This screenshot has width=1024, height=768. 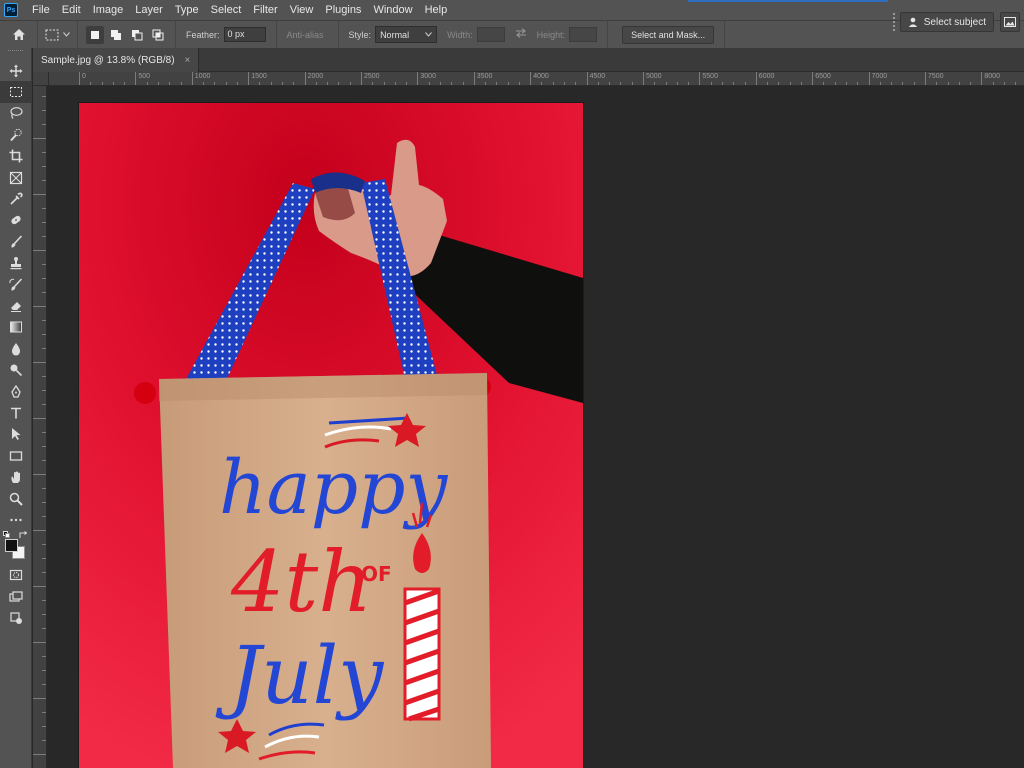 I want to click on eraser-tool, so click(x=16, y=305).